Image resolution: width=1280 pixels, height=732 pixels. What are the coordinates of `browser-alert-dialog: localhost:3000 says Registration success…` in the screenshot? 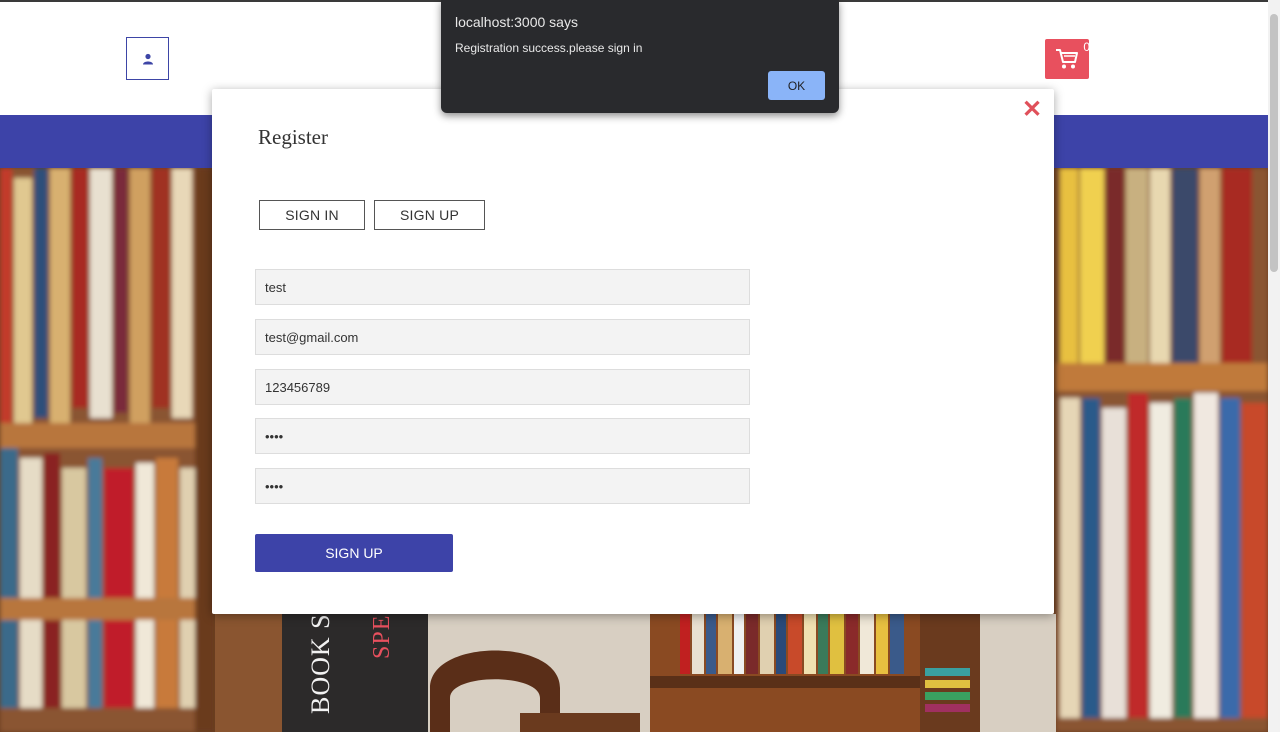 It's located at (640, 56).